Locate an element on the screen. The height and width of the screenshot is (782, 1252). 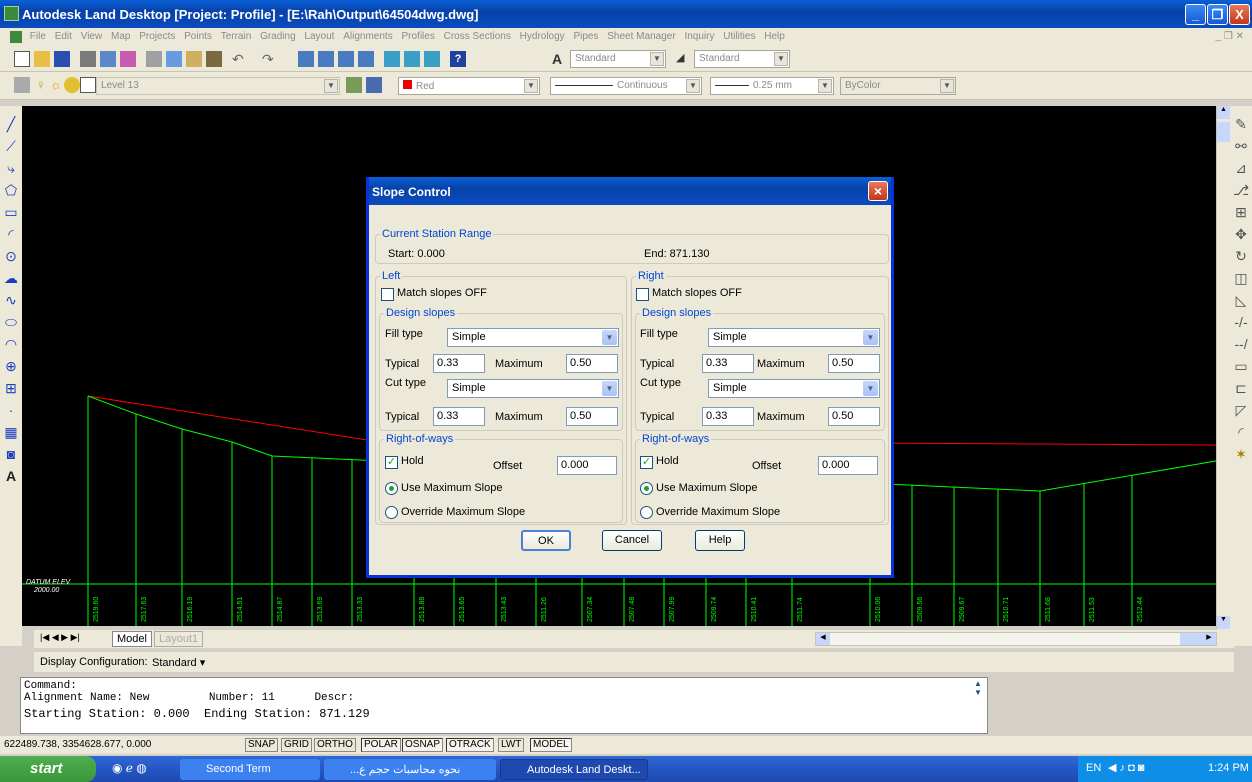
layer-previous-icon is located at coordinates (374, 85).